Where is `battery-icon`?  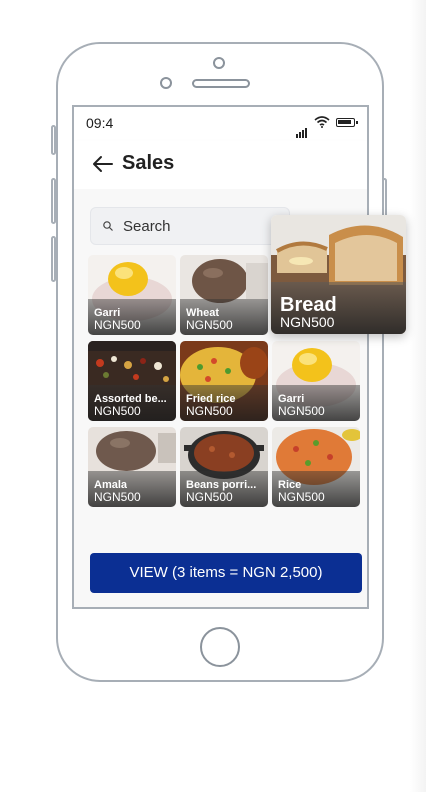
battery-icon is located at coordinates (347, 122).